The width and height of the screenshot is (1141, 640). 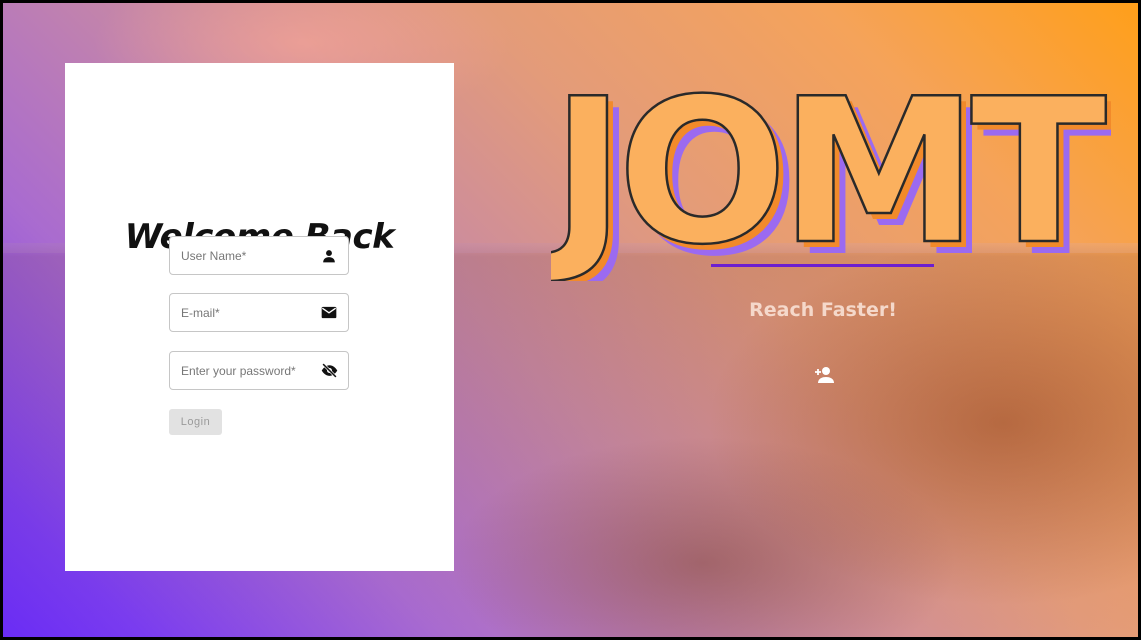 I want to click on password-field, so click(x=259, y=370).